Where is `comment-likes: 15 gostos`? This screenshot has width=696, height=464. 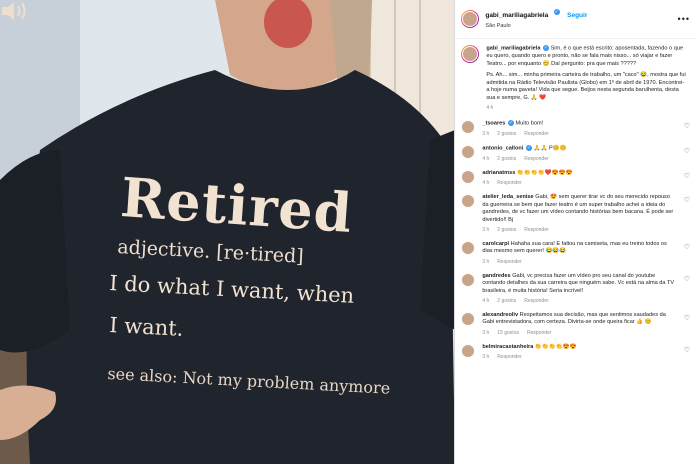
comment-likes: 15 gostos is located at coordinates (508, 333).